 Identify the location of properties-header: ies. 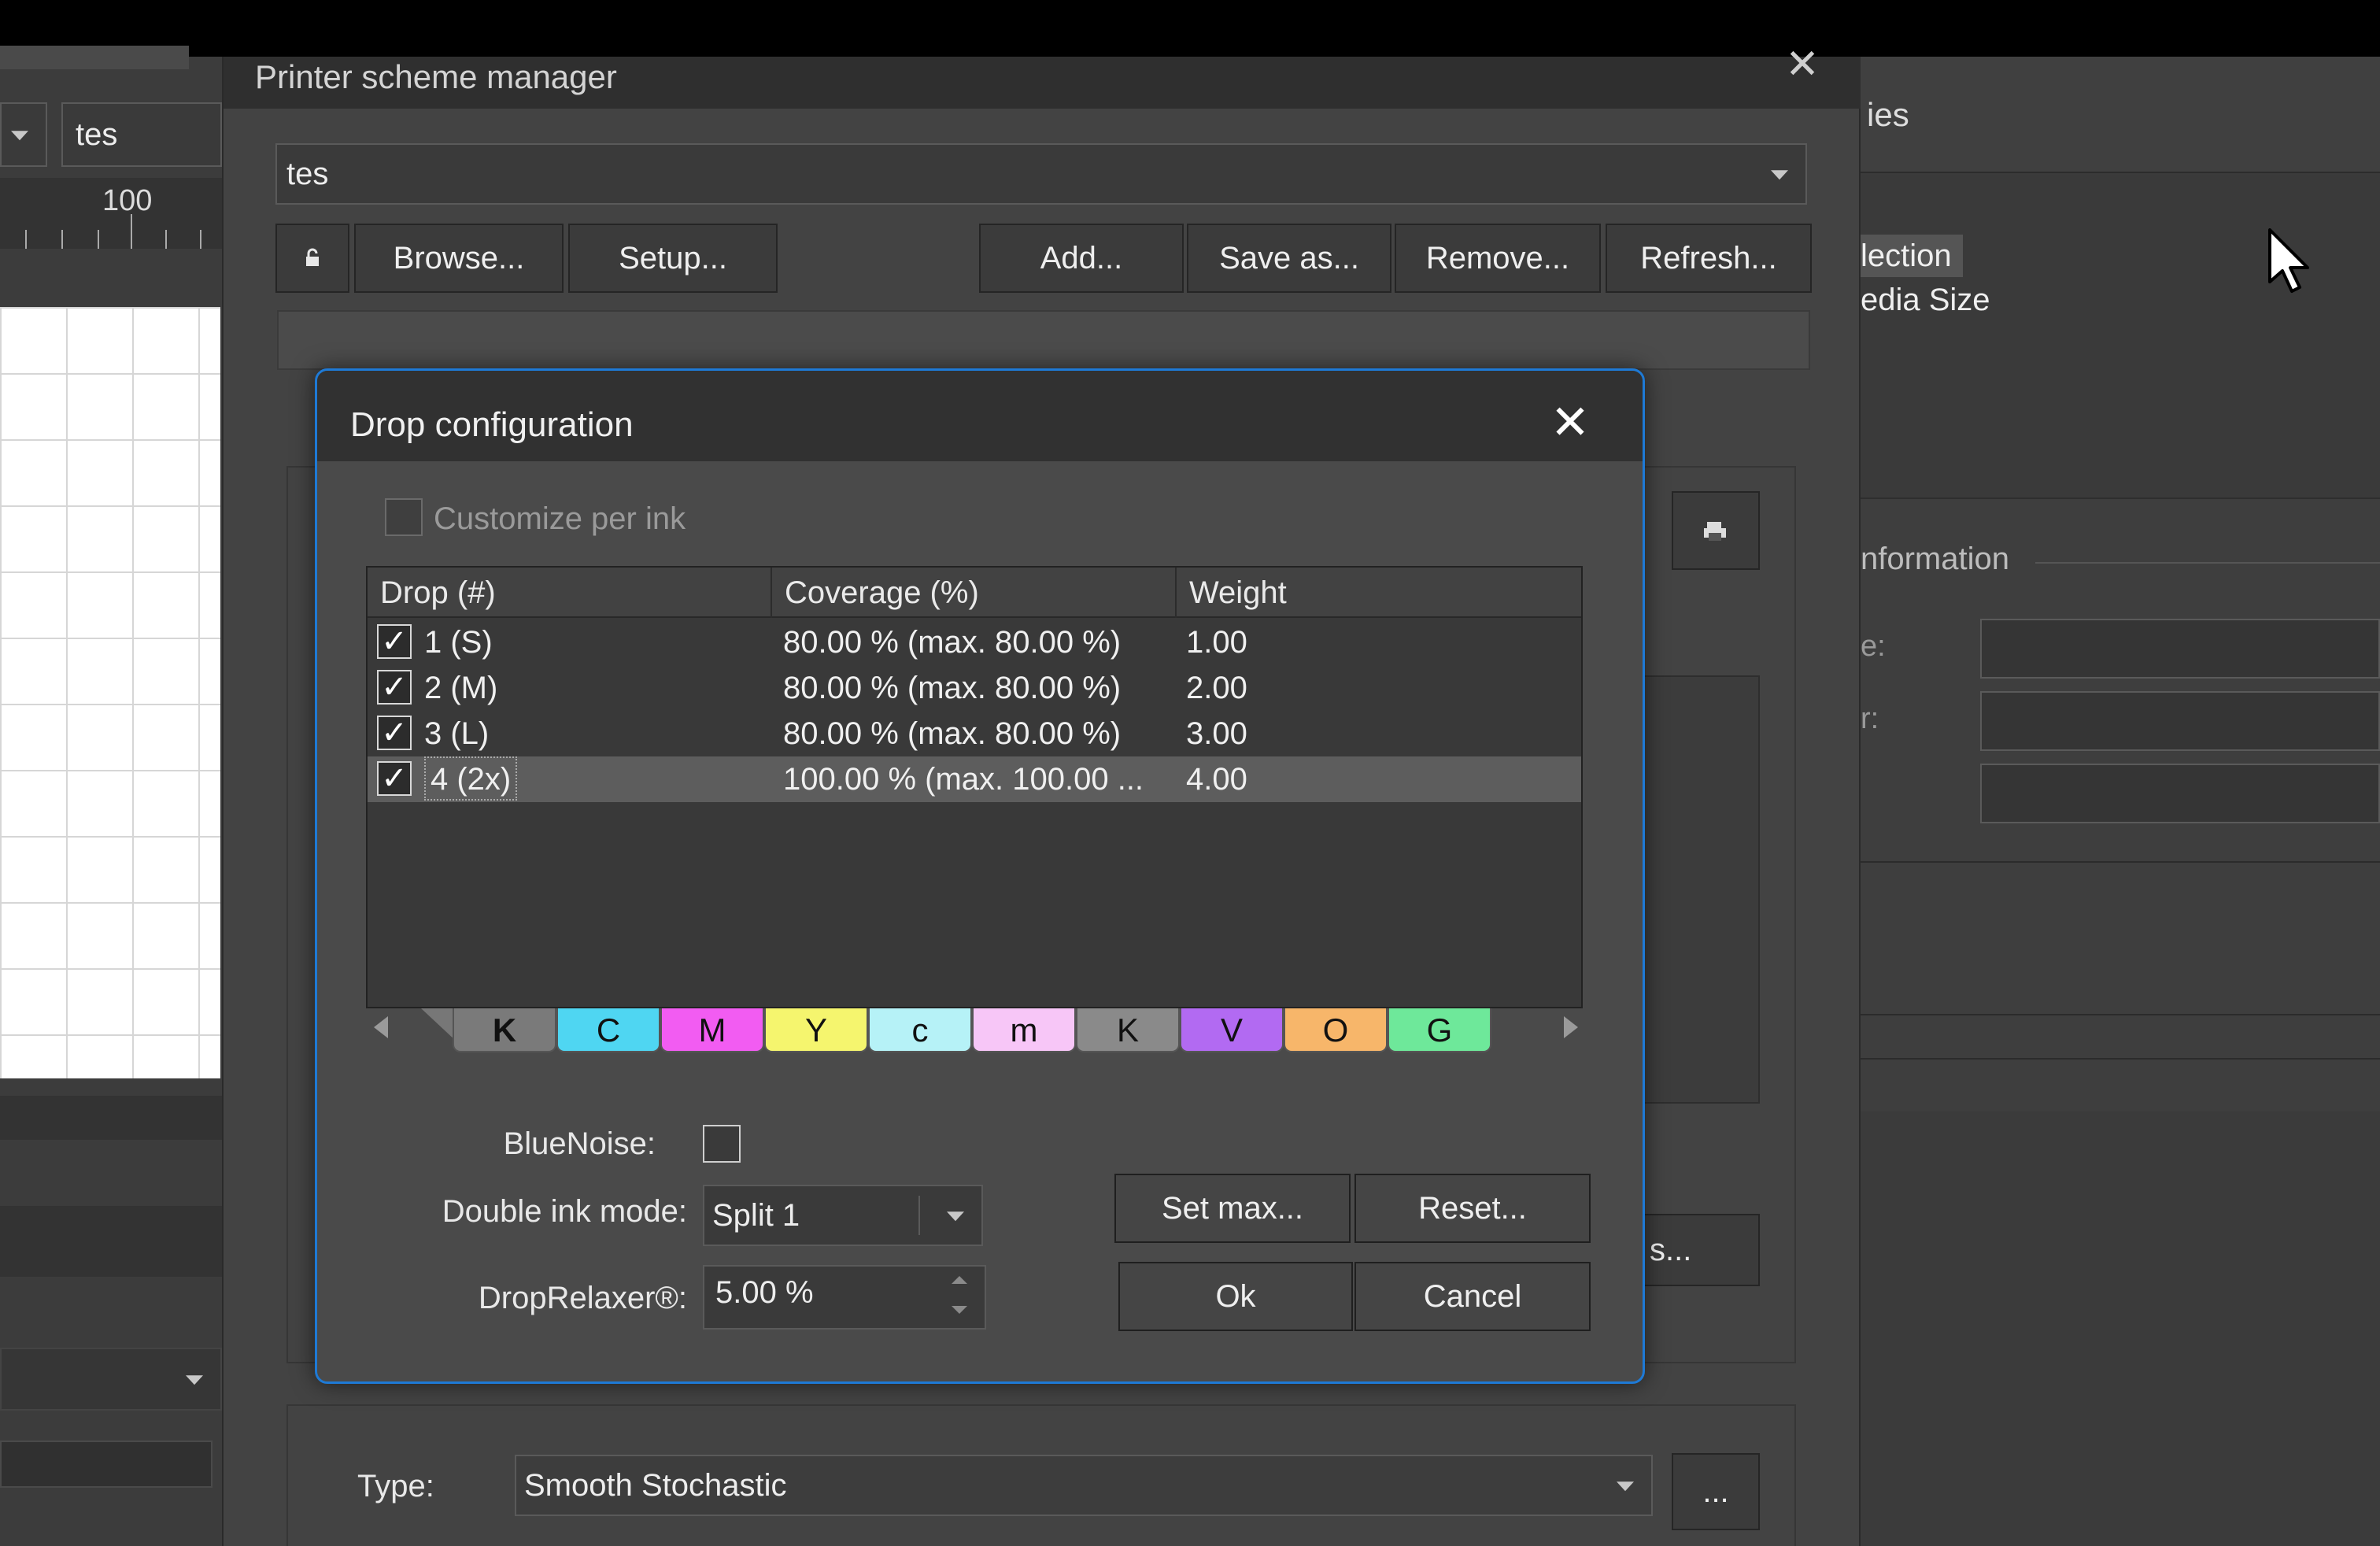
(2120, 115).